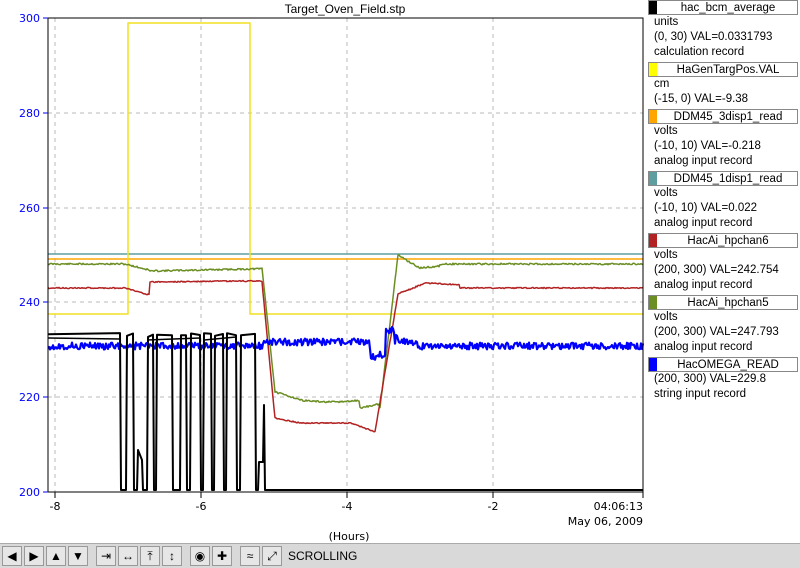 Image resolution: width=800 pixels, height=568 pixels. I want to click on zoom-out-x-icon: ↔, so click(128, 556).